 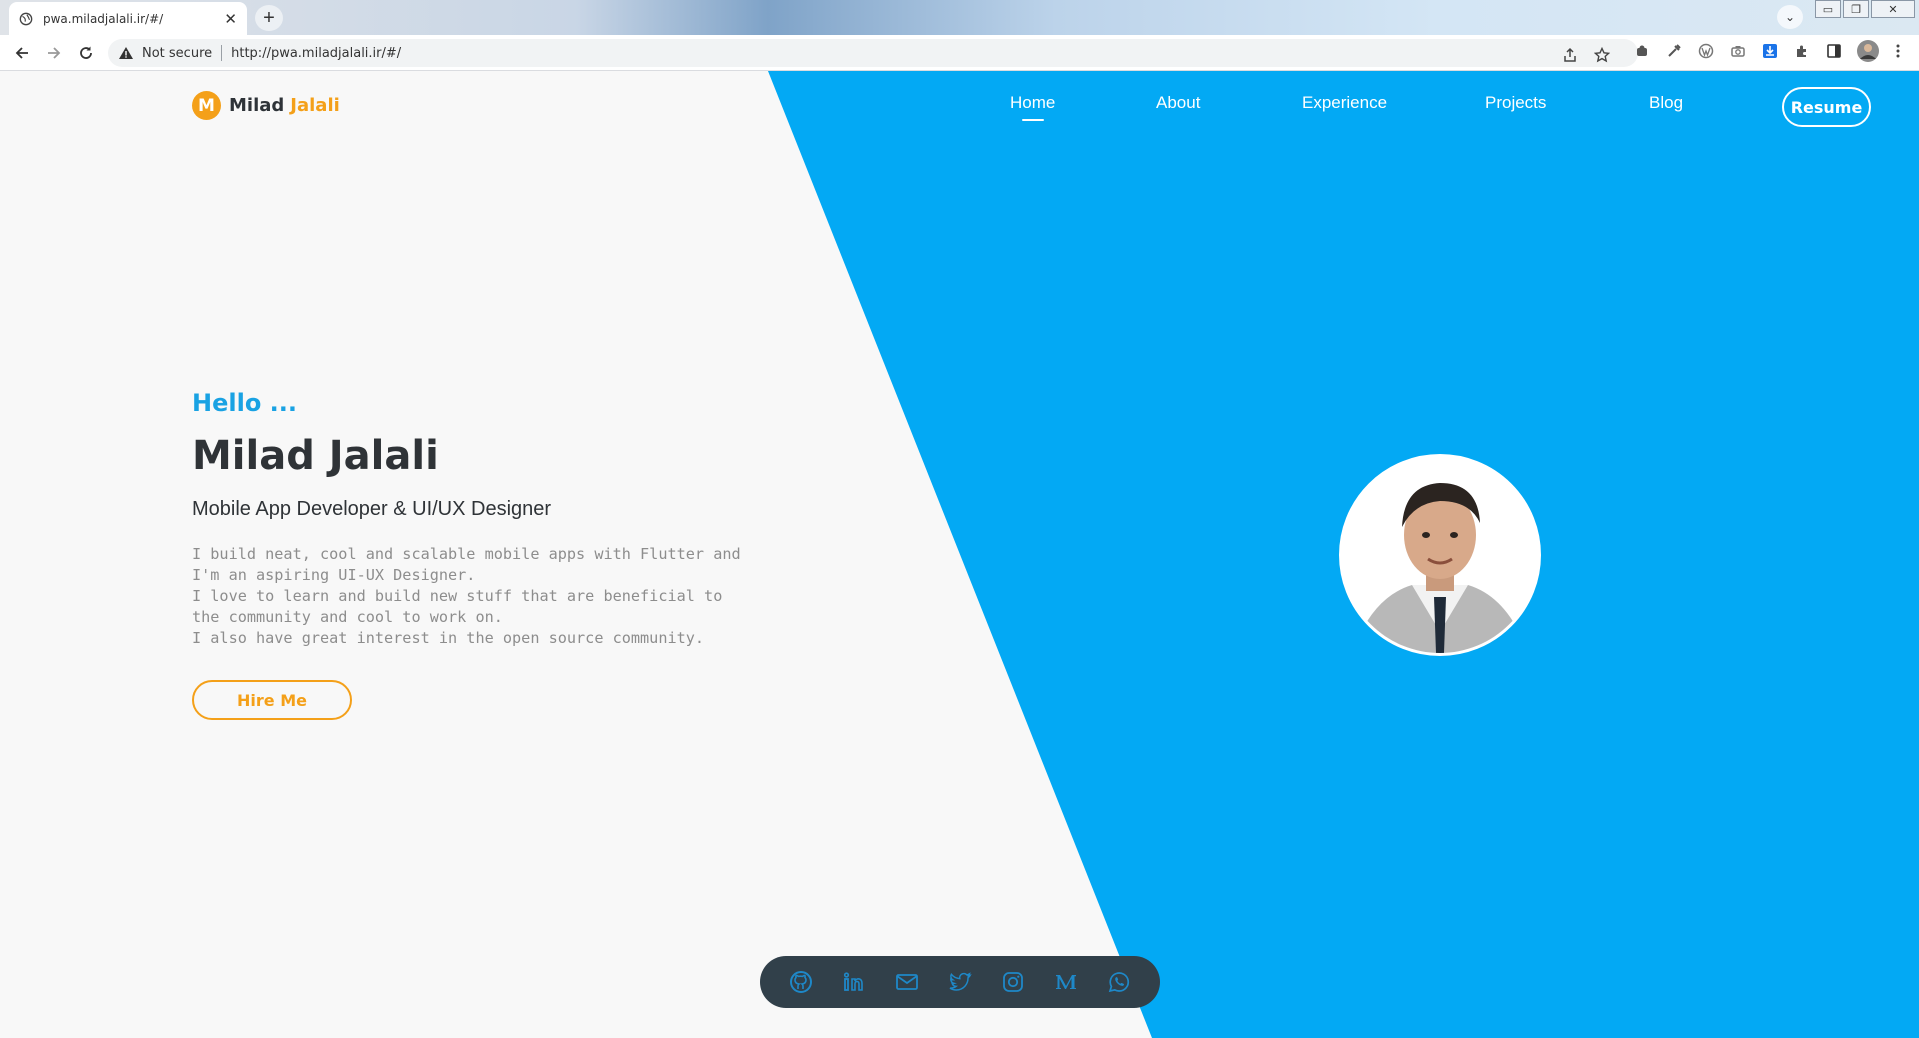 What do you see at coordinates (1868, 51) in the screenshot?
I see `profile-avatar` at bounding box center [1868, 51].